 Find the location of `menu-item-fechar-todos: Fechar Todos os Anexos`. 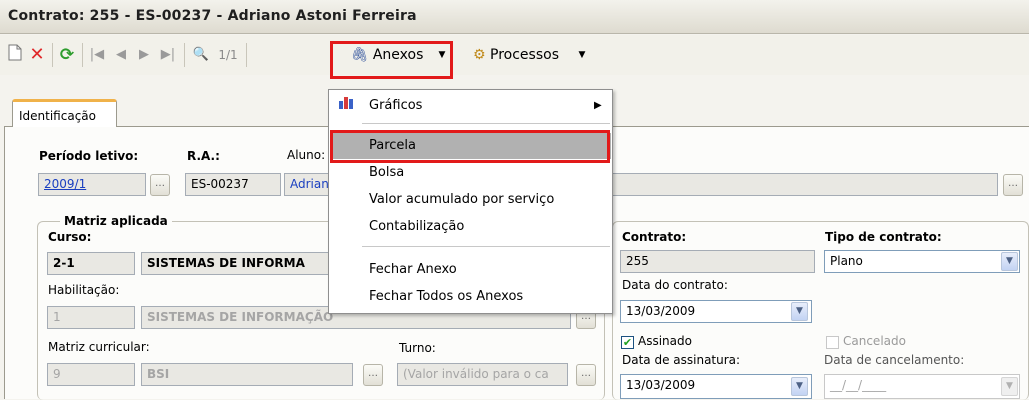

menu-item-fechar-todos: Fechar Todos os Anexos is located at coordinates (470, 297).